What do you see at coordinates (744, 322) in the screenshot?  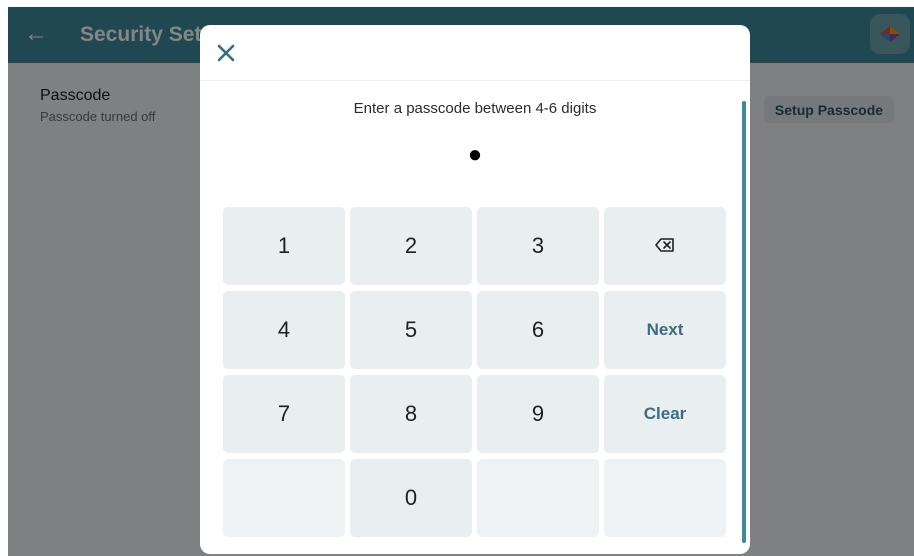 I see `dialog-scrollbar` at bounding box center [744, 322].